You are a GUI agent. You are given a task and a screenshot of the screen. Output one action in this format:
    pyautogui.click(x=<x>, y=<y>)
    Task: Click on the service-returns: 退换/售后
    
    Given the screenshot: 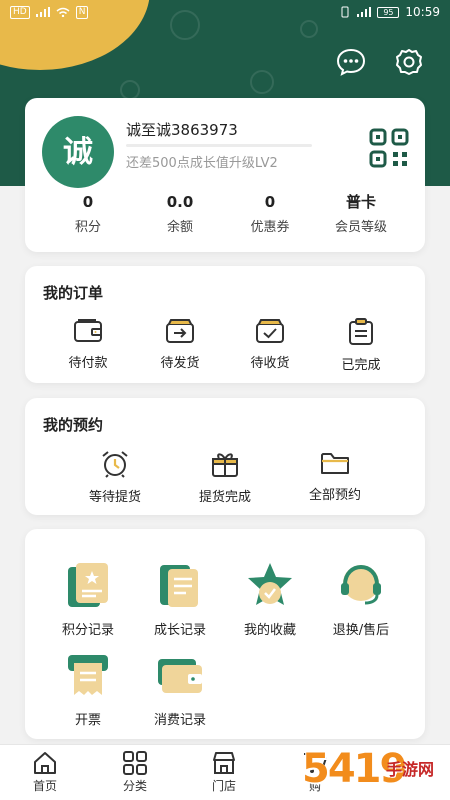 What is the action you would take?
    pyautogui.click(x=361, y=598)
    